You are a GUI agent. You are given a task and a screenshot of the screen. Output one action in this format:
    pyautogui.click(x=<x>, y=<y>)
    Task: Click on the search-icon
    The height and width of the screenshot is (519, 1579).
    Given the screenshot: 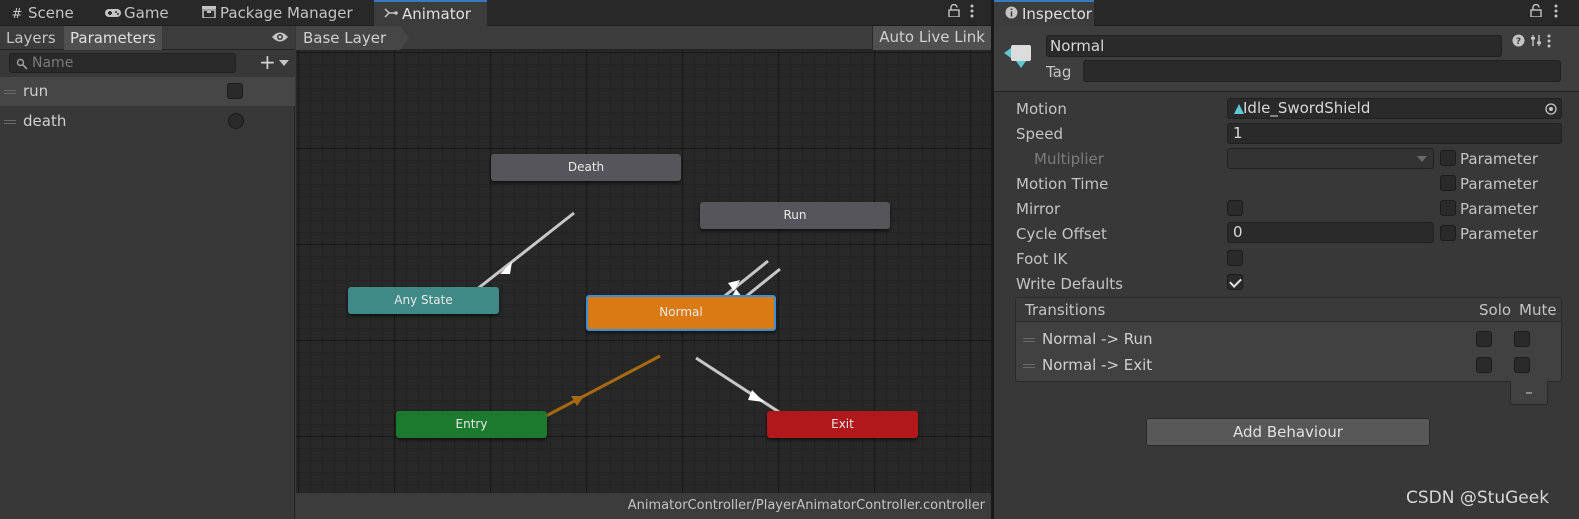 What is the action you would take?
    pyautogui.click(x=22, y=64)
    